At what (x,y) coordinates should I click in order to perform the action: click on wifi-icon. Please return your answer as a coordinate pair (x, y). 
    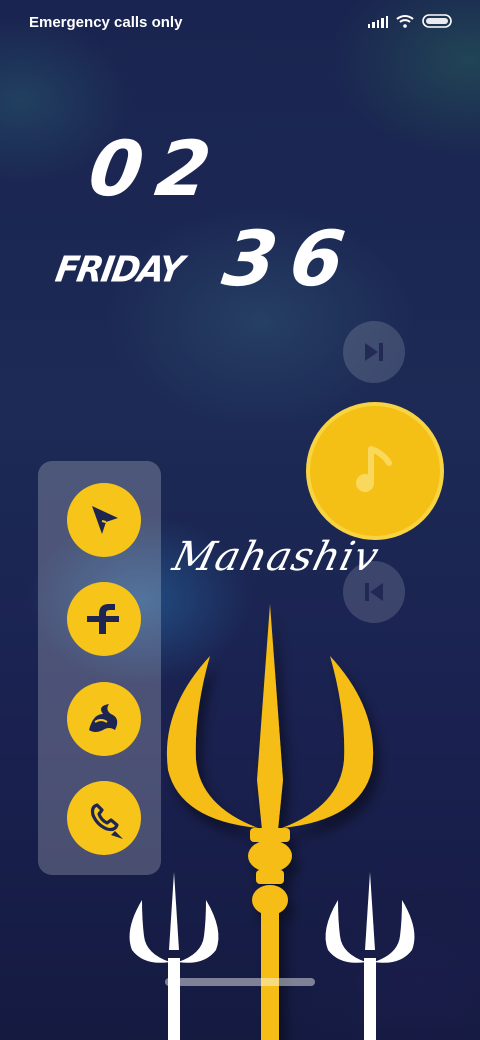
    Looking at the image, I should click on (405, 21).